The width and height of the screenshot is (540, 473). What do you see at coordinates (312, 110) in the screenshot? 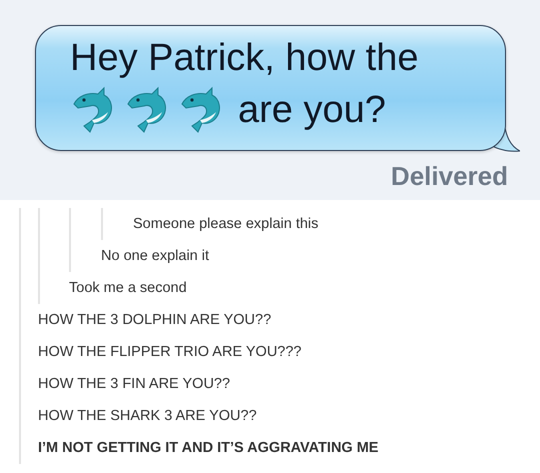
I see `message-text: are you?` at bounding box center [312, 110].